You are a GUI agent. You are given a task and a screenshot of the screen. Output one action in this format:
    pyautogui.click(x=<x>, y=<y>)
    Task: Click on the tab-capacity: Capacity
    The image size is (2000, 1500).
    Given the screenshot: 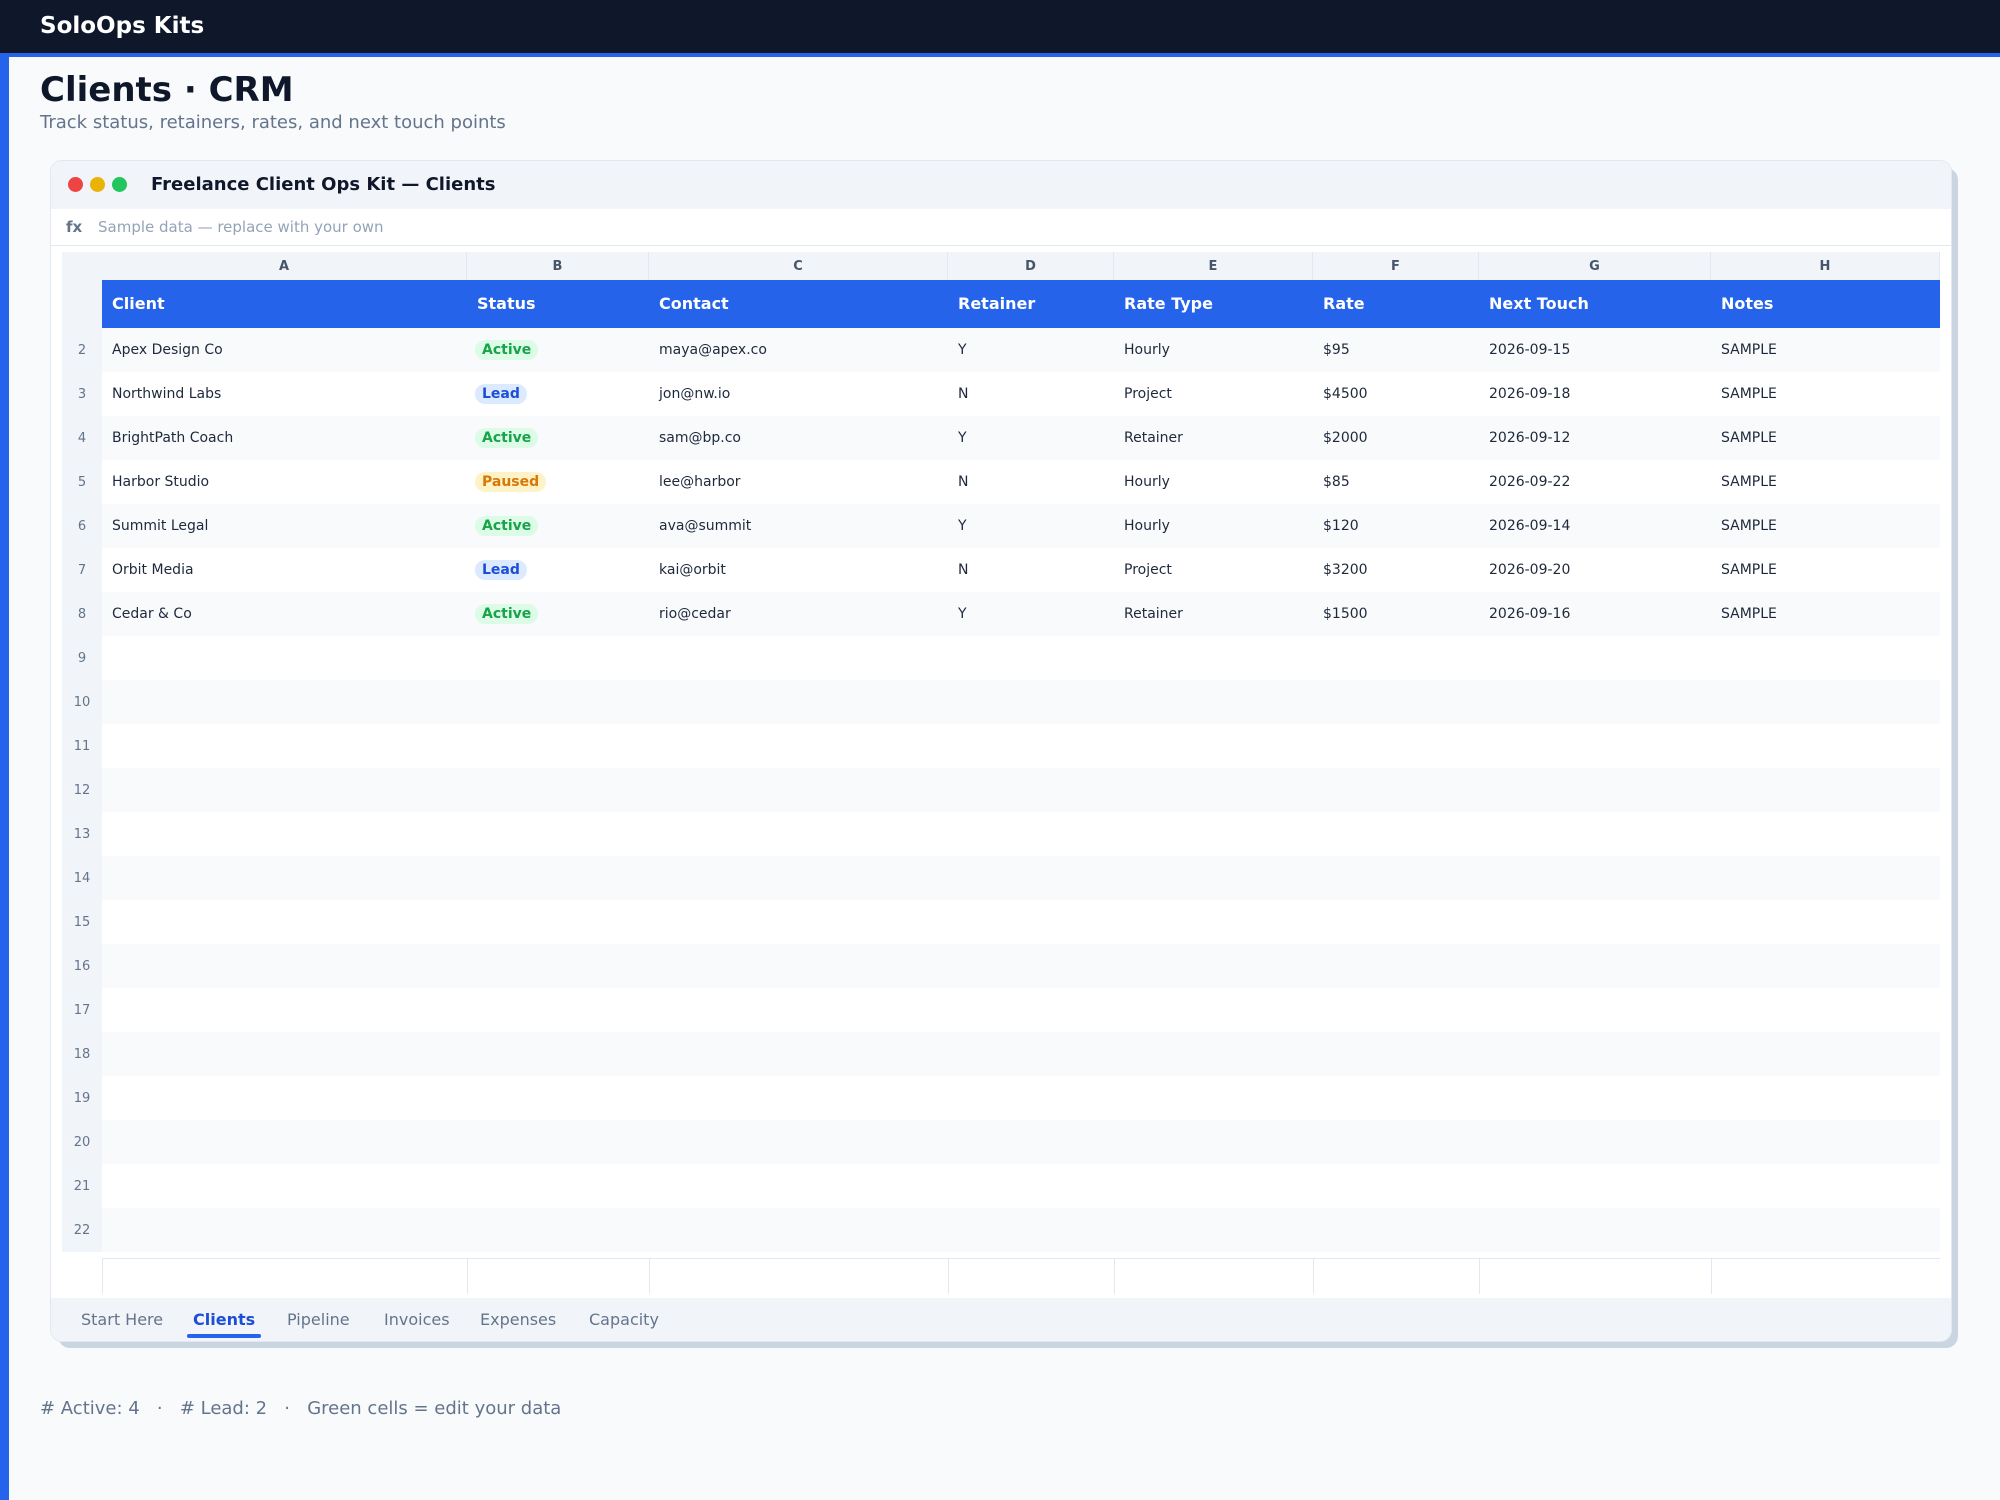 What is the action you would take?
    pyautogui.click(x=624, y=1319)
    